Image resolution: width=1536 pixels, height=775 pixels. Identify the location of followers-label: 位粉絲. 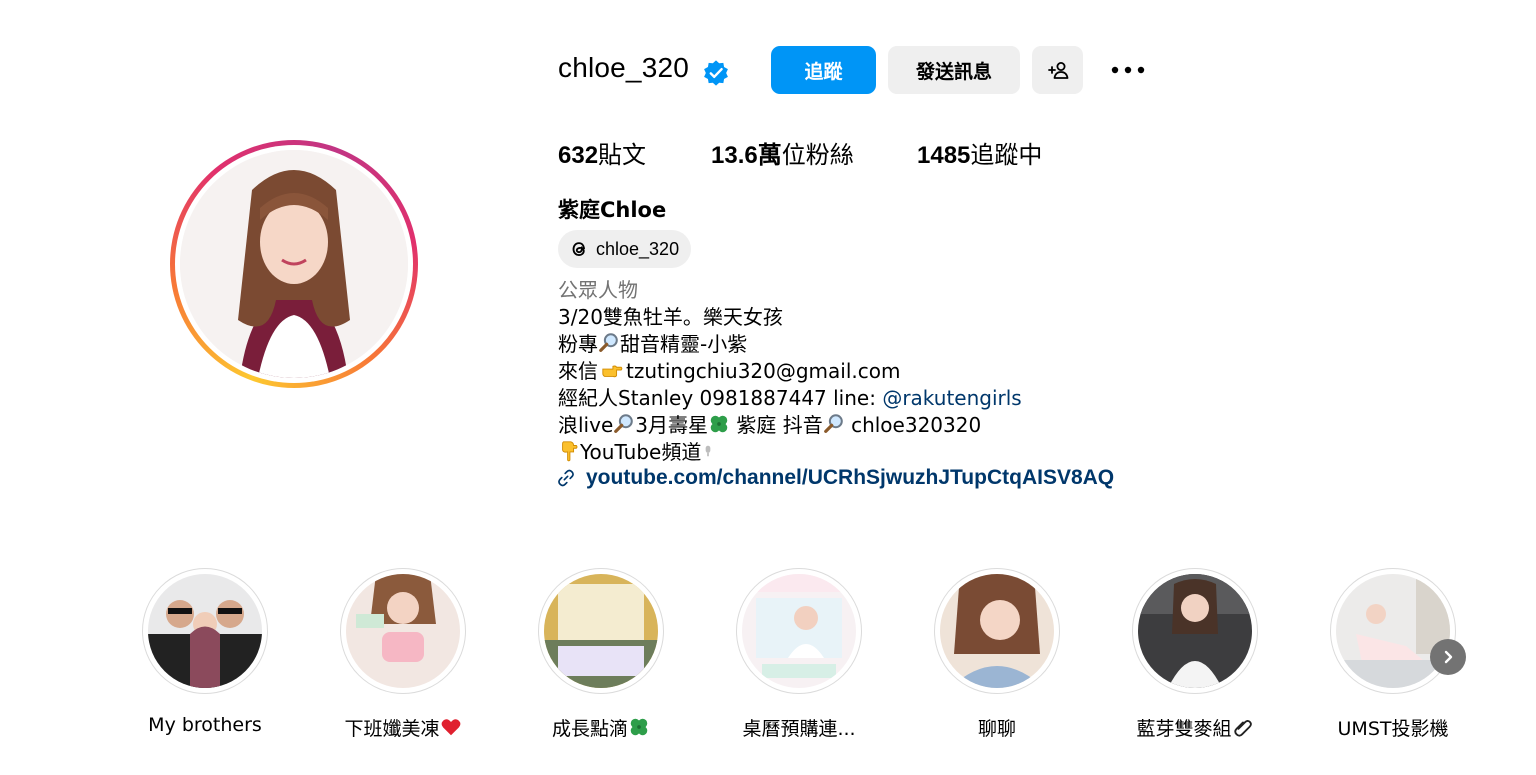
(817, 155).